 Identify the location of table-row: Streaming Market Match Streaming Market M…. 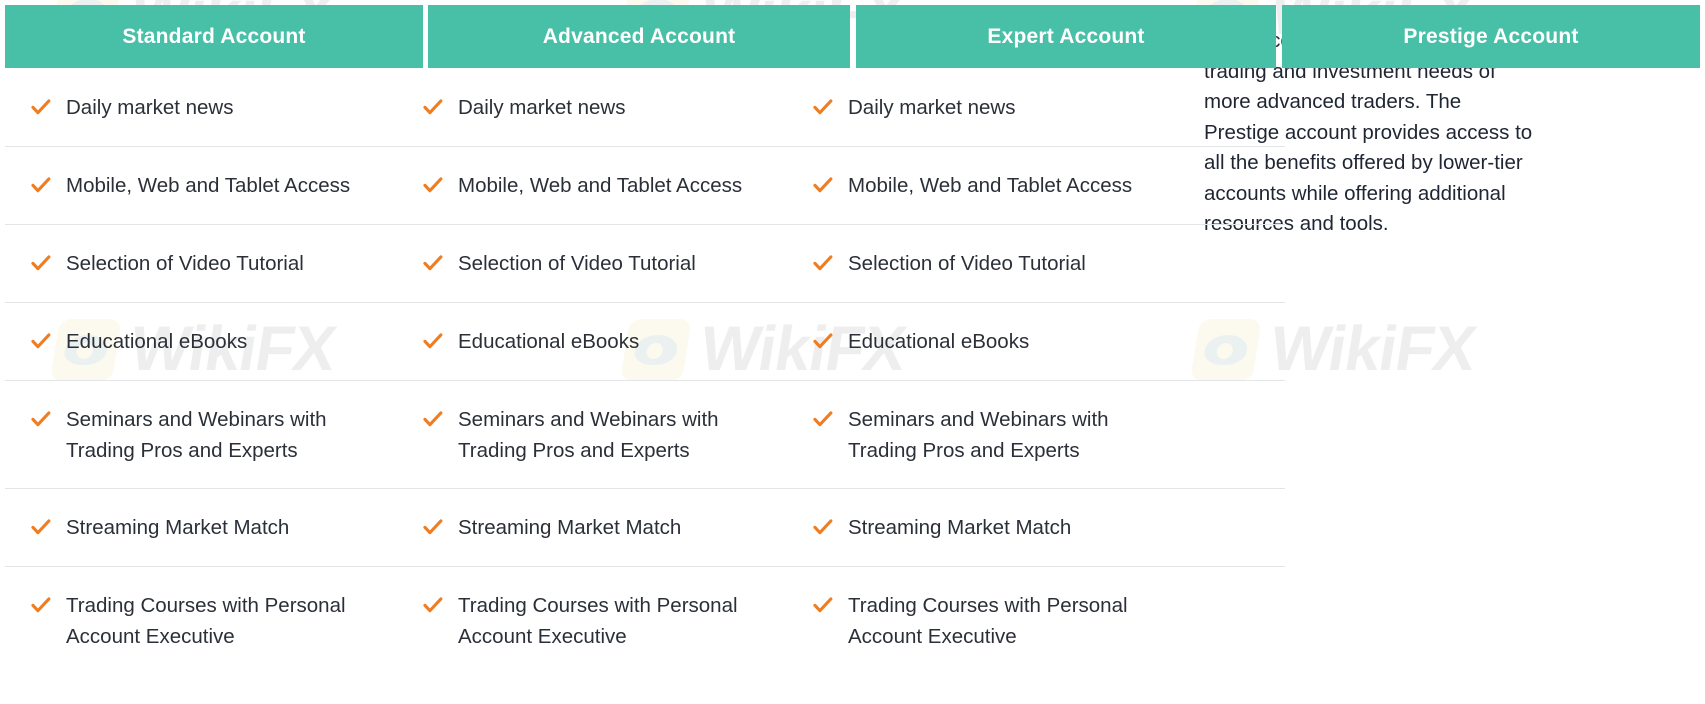
(852, 527).